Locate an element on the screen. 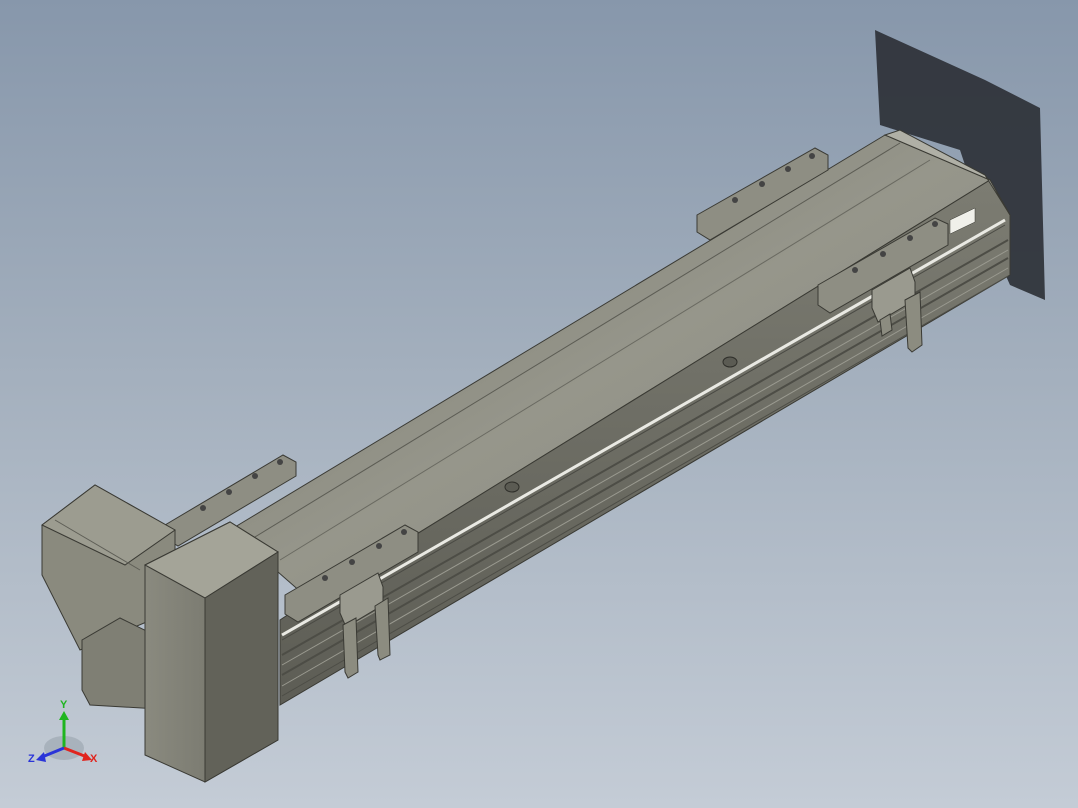 This screenshot has height=808, width=1078. motor-housing is located at coordinates (160, 633).